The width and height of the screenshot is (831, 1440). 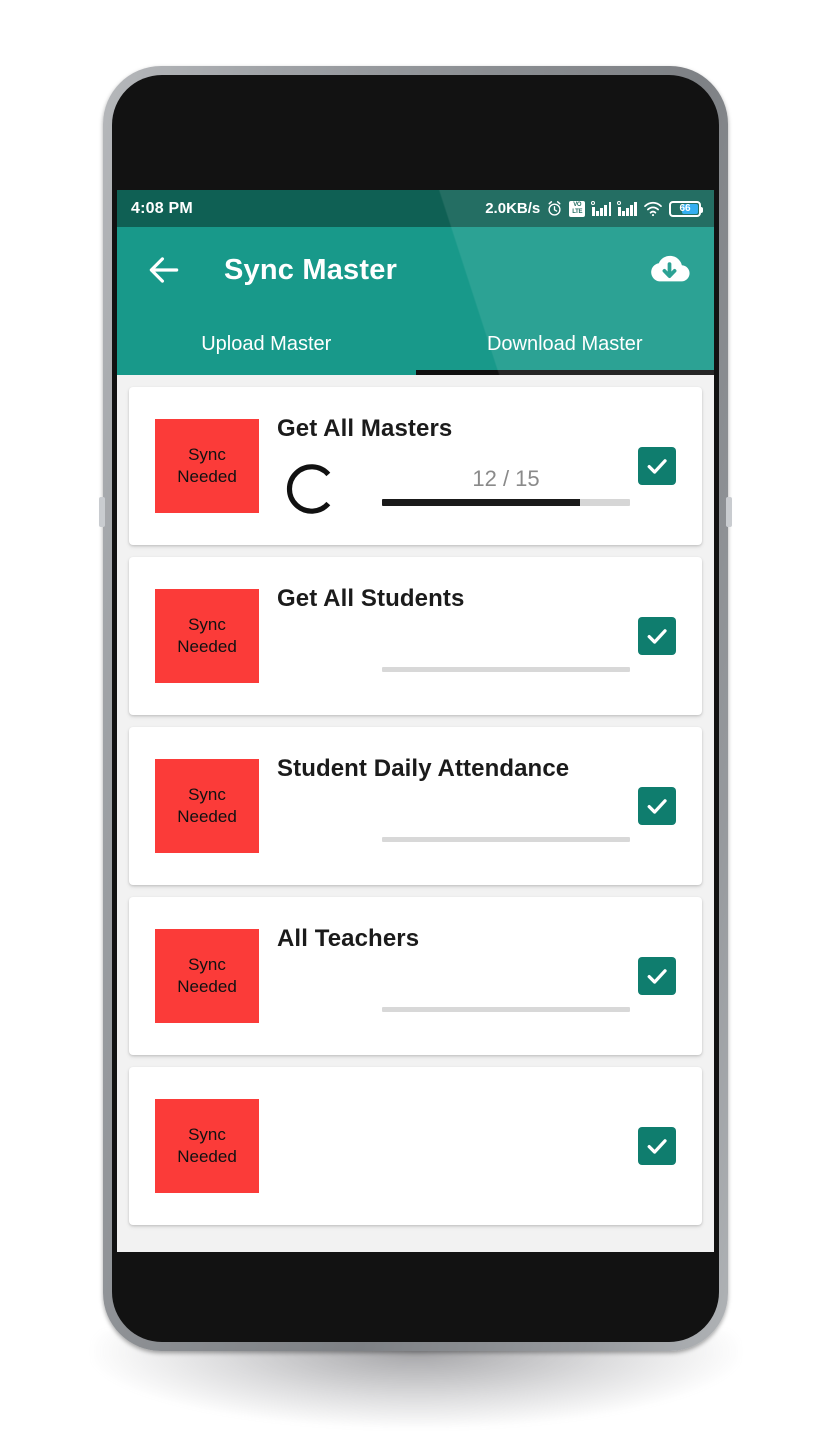 What do you see at coordinates (506, 478) in the screenshot?
I see `progress-counter: 12 / 15` at bounding box center [506, 478].